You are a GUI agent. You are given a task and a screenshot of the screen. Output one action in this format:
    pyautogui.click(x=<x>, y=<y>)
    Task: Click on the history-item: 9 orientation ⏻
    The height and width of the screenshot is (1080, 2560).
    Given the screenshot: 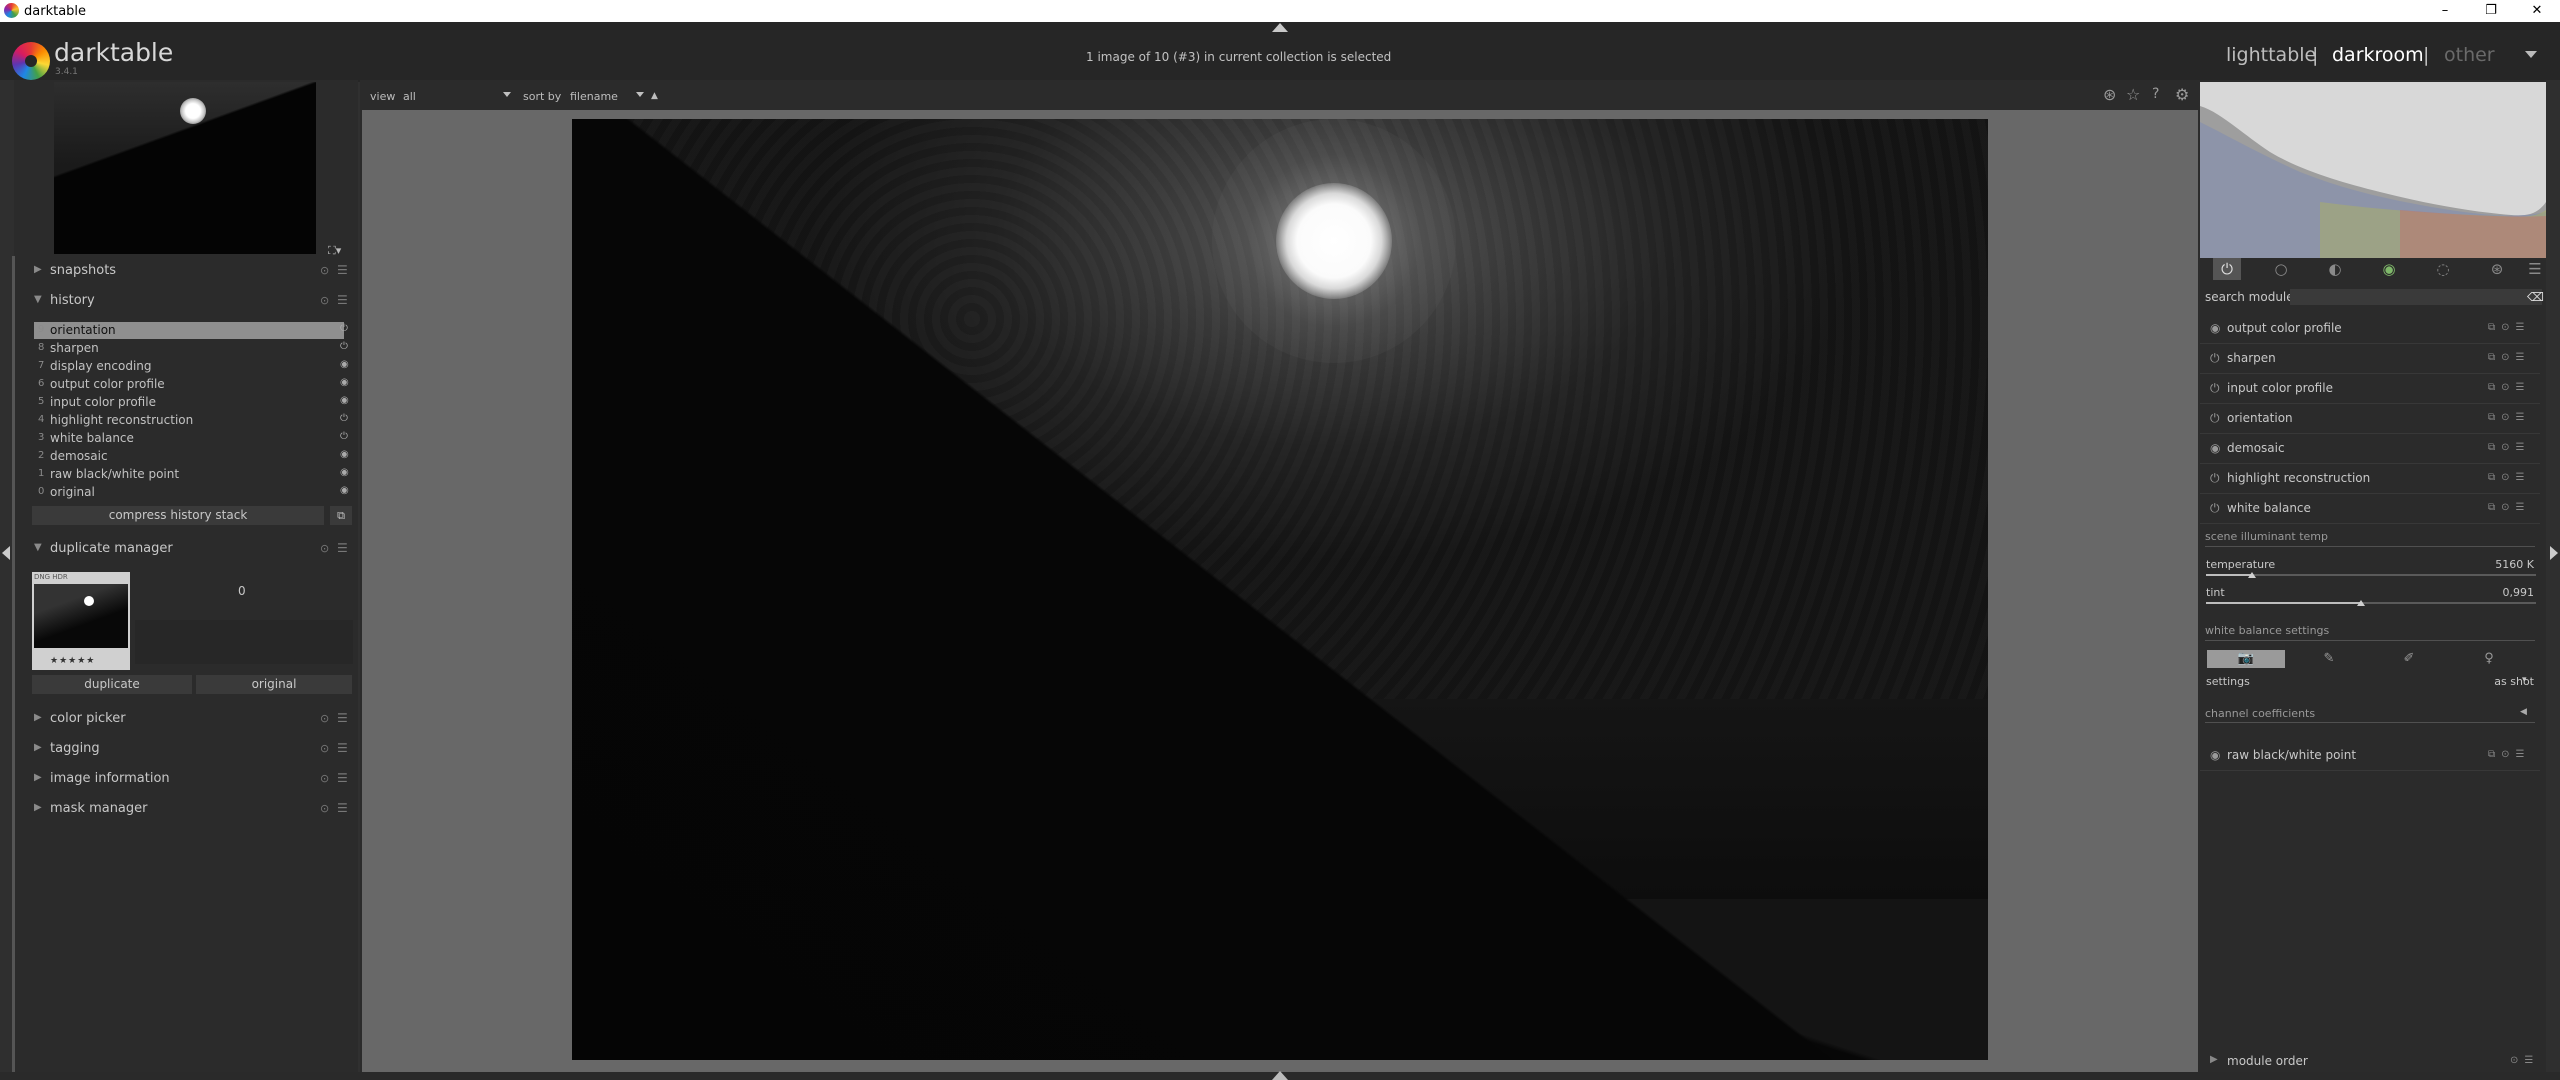 What is the action you would take?
    pyautogui.click(x=191, y=330)
    